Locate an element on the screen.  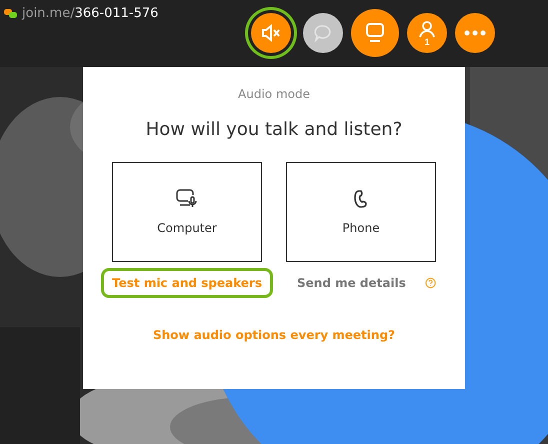
audio-options-link: Show audio options every meeting? is located at coordinates (274, 335).